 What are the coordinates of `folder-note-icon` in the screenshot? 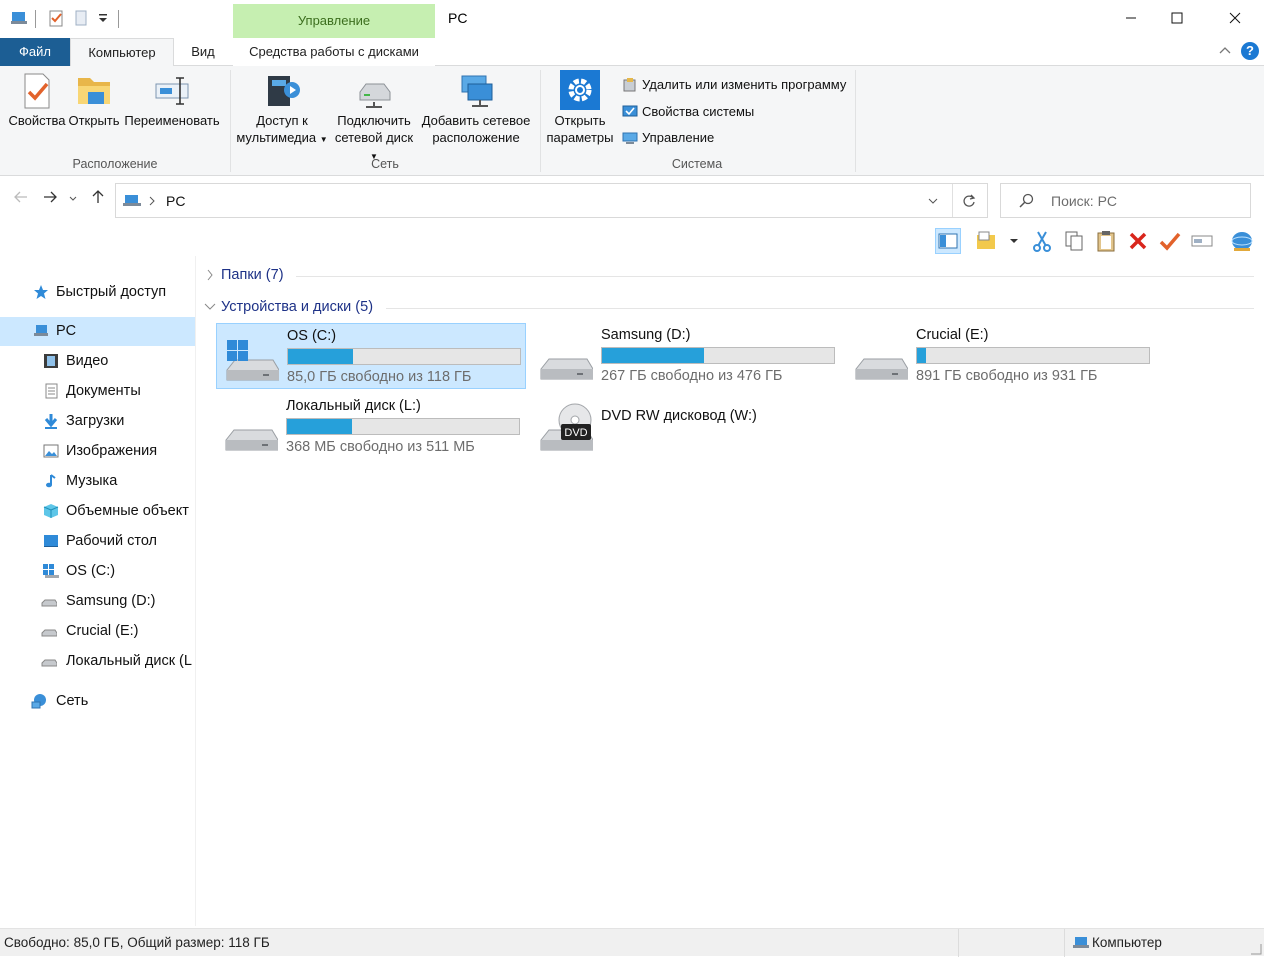 It's located at (986, 240).